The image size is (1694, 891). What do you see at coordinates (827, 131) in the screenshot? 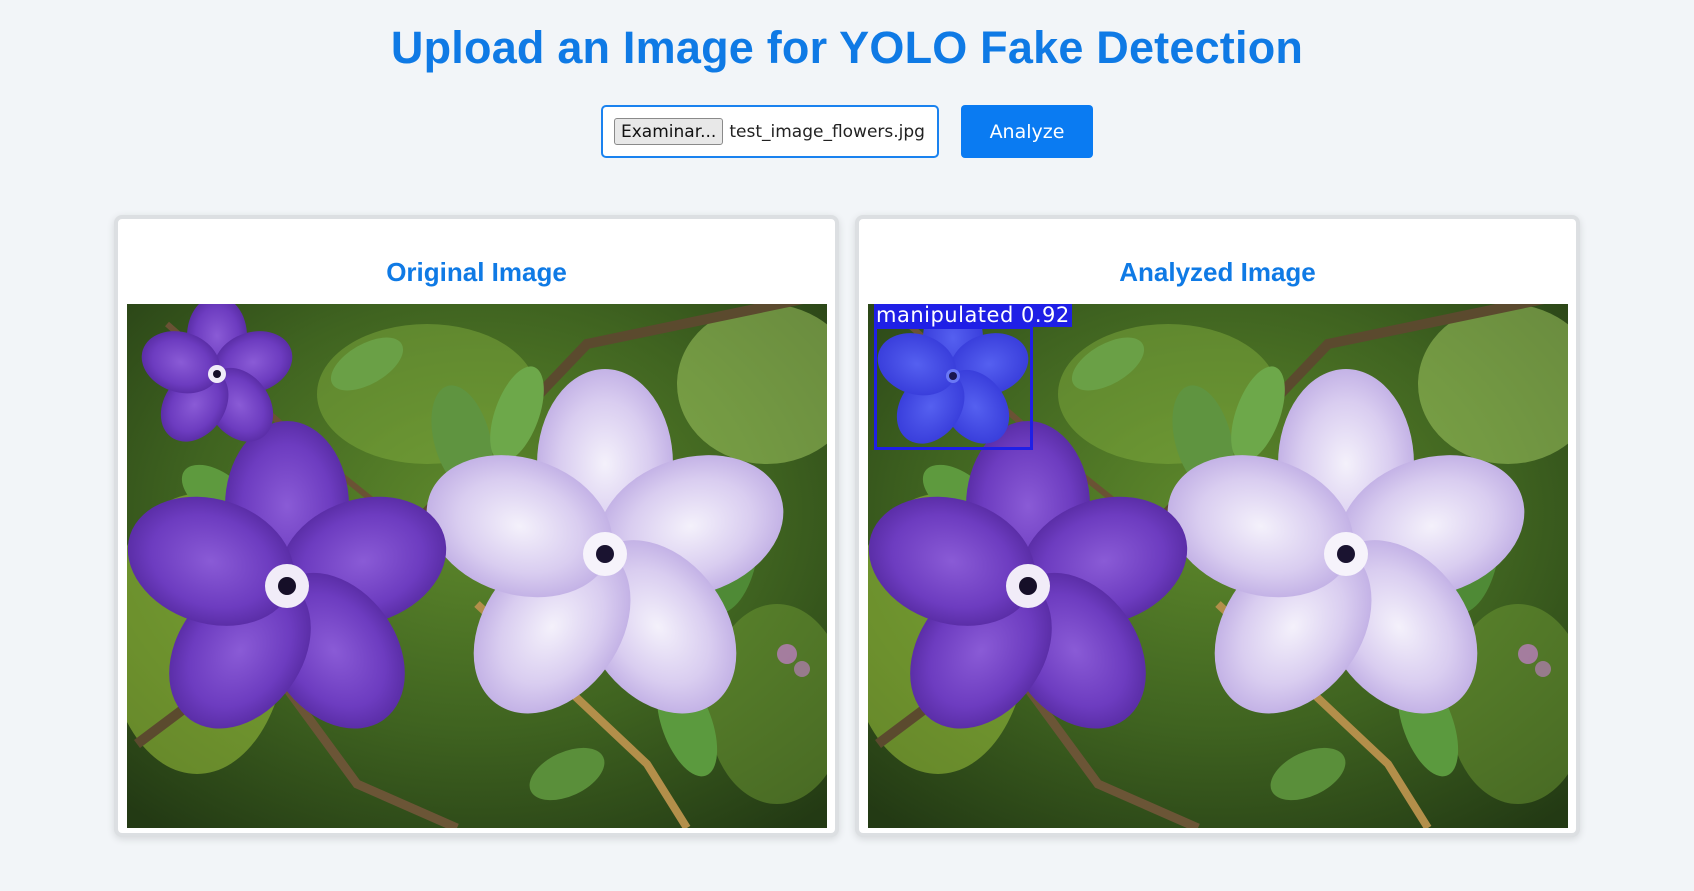
I see `selected-file-name: test_image_flowers.jpg` at bounding box center [827, 131].